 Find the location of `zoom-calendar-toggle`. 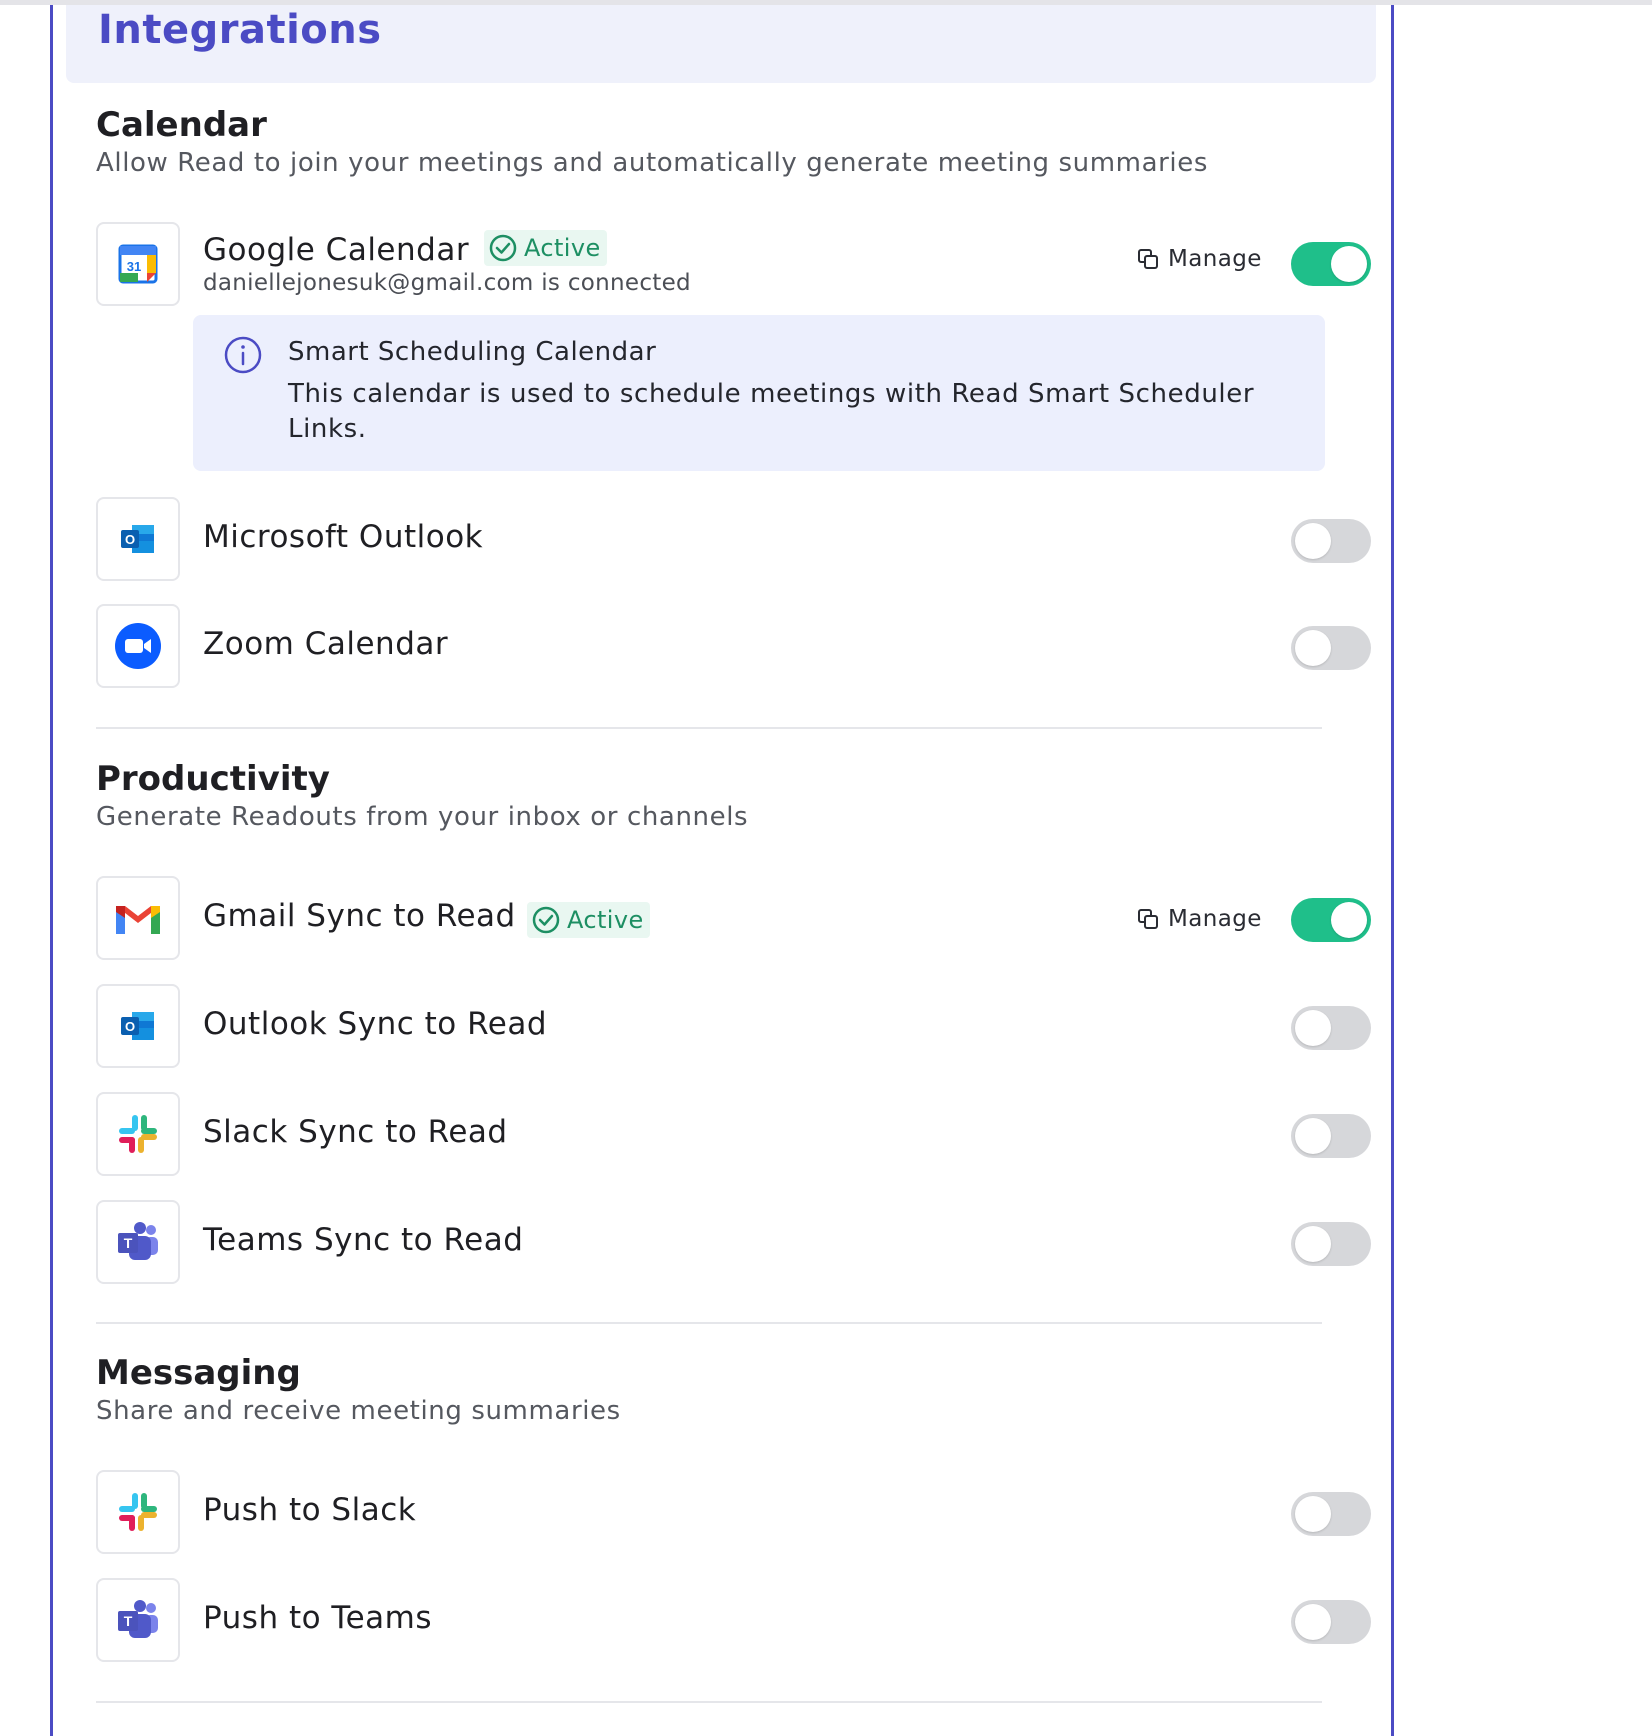

zoom-calendar-toggle is located at coordinates (1331, 648).